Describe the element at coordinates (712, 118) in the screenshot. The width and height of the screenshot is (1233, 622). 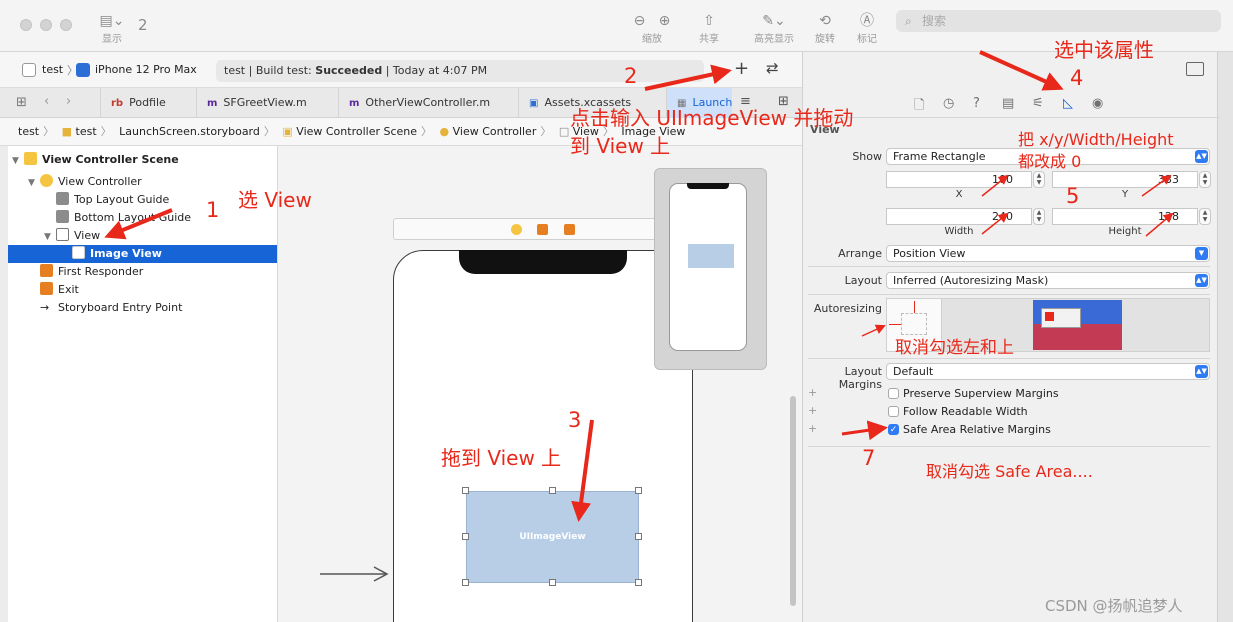
I see `annotation-click-input-line1: 点击输入 UIImageView 并拖动` at that location.